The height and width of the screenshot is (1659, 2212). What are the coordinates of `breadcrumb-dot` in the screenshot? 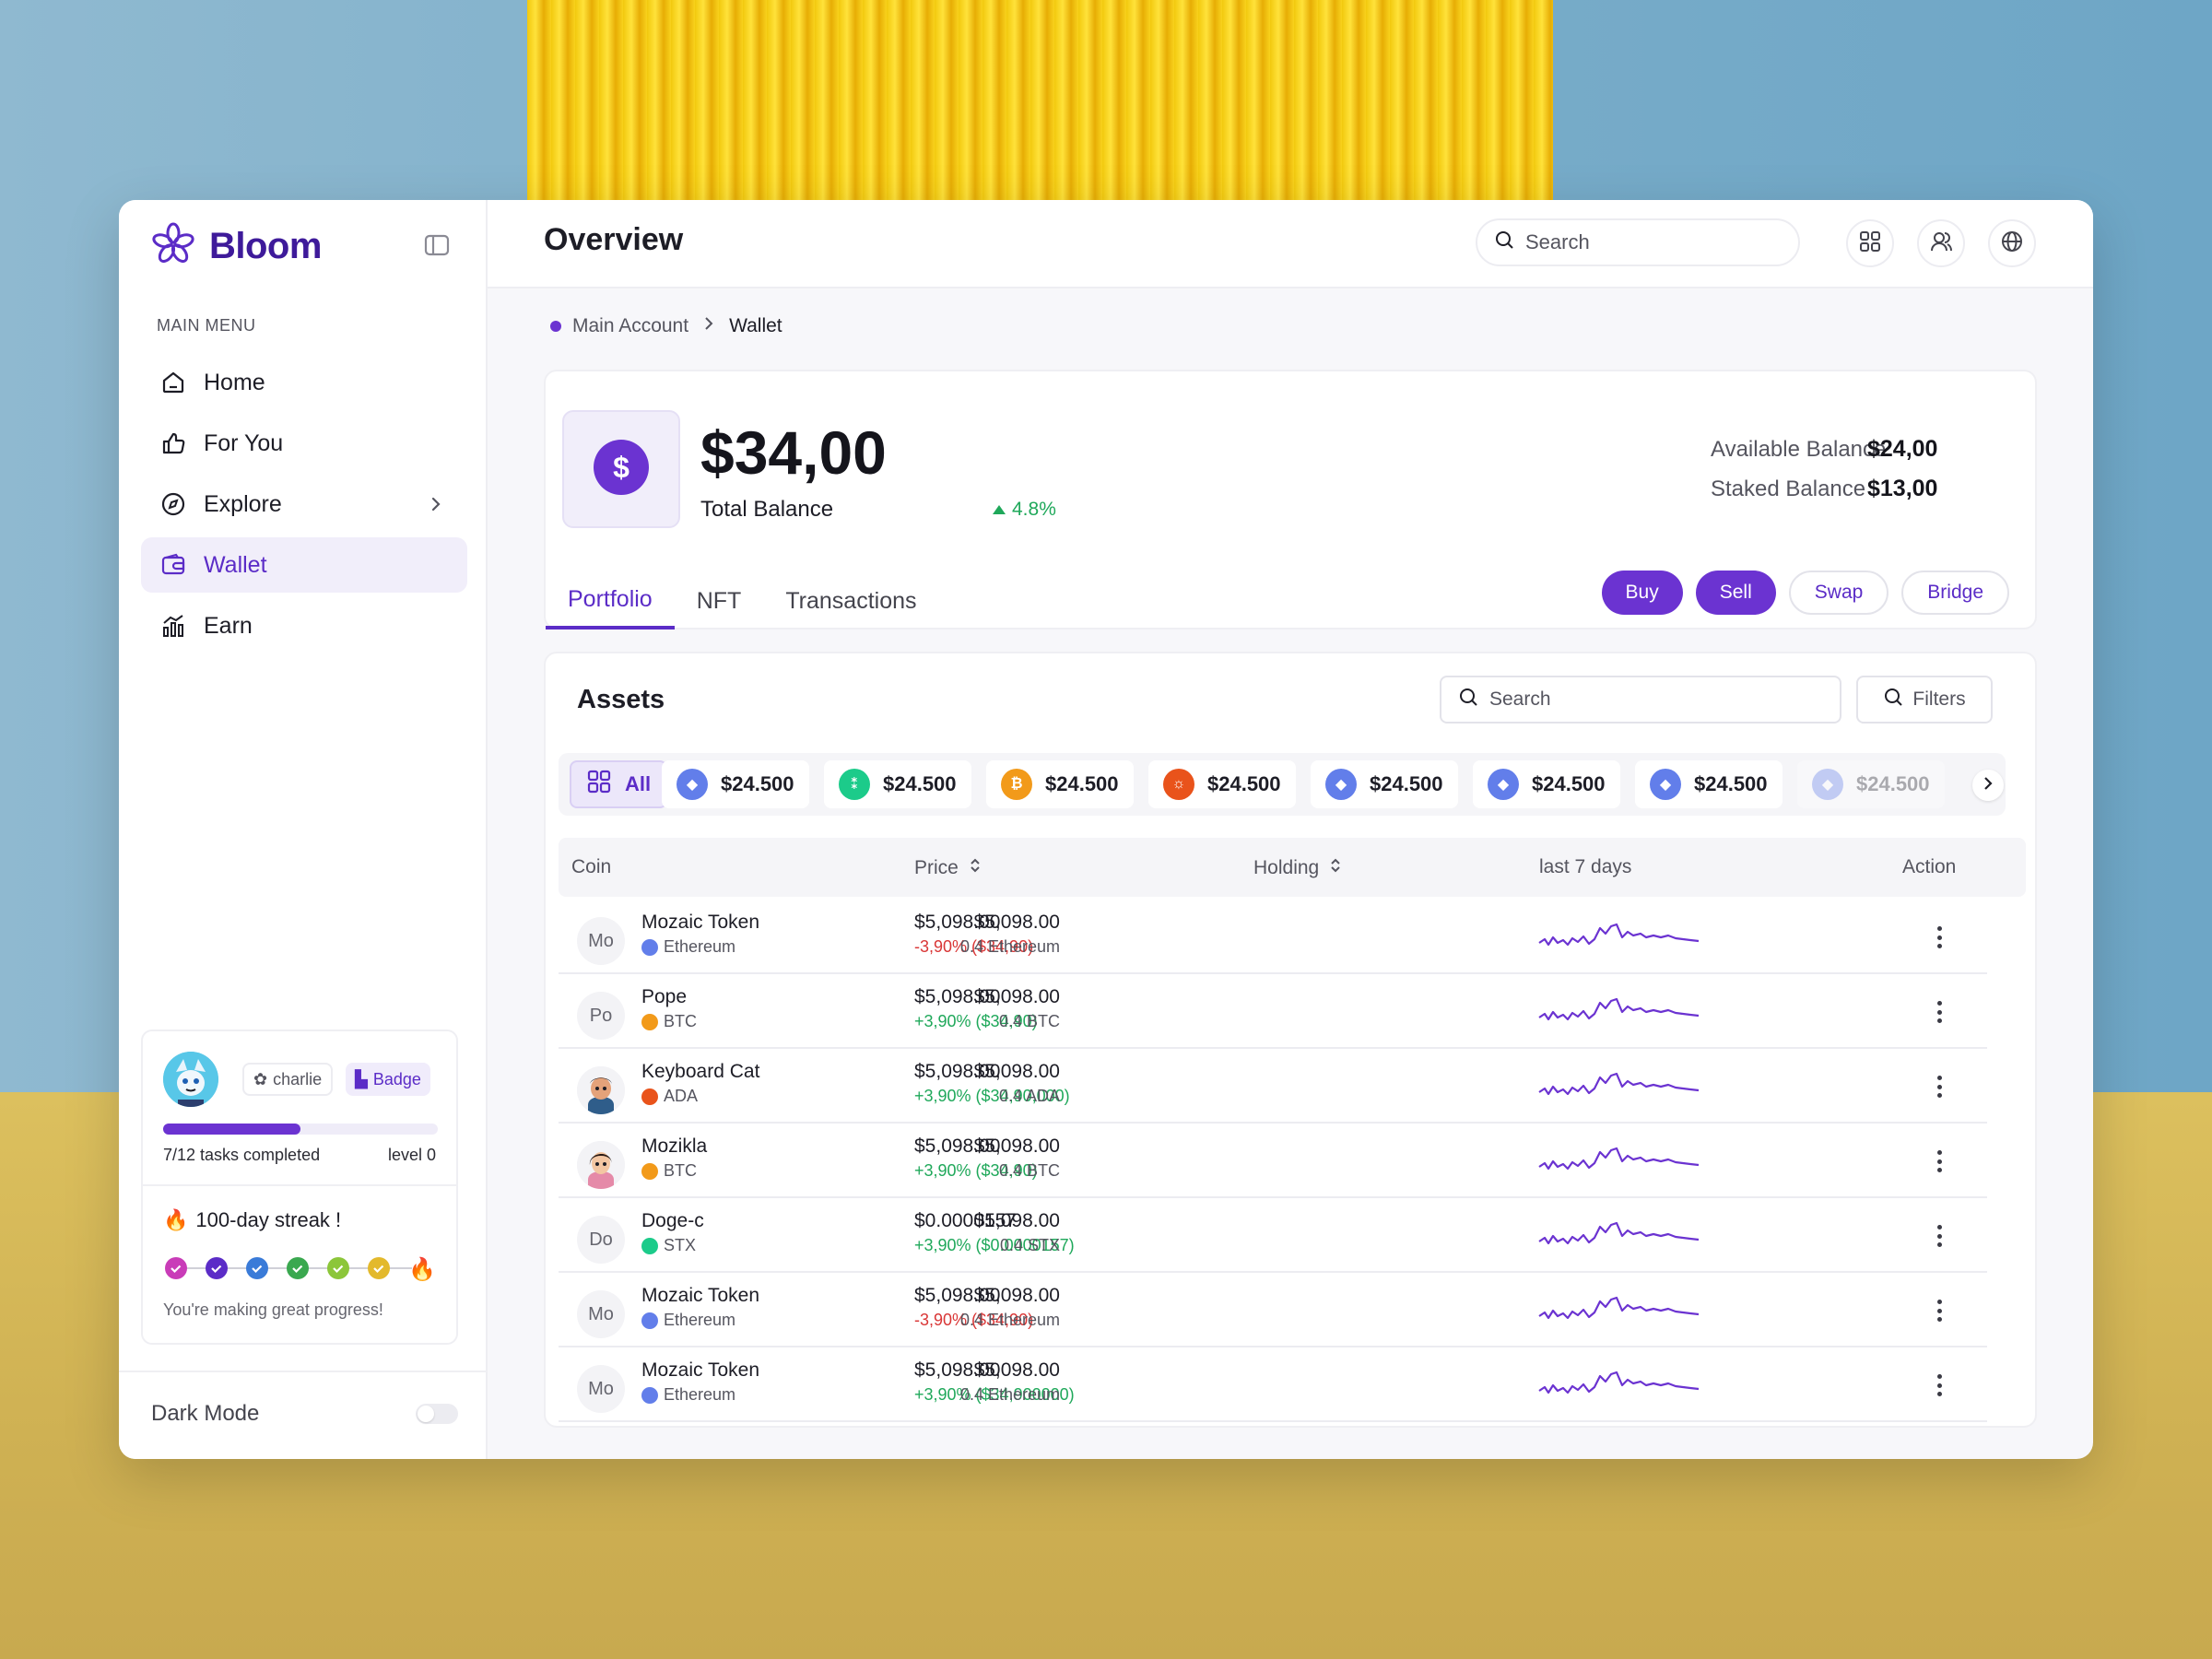 It's located at (555, 326).